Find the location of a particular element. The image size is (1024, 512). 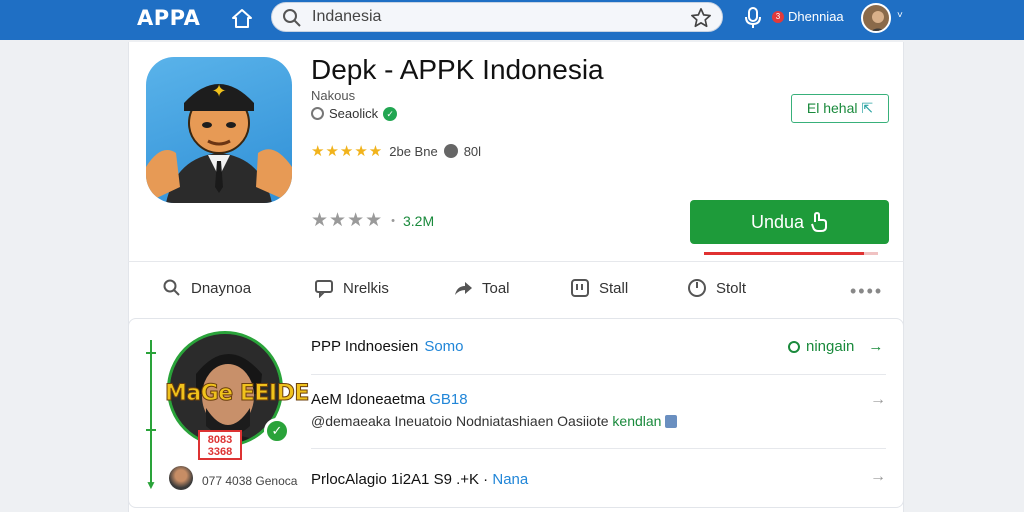

search-bar is located at coordinates (497, 17).